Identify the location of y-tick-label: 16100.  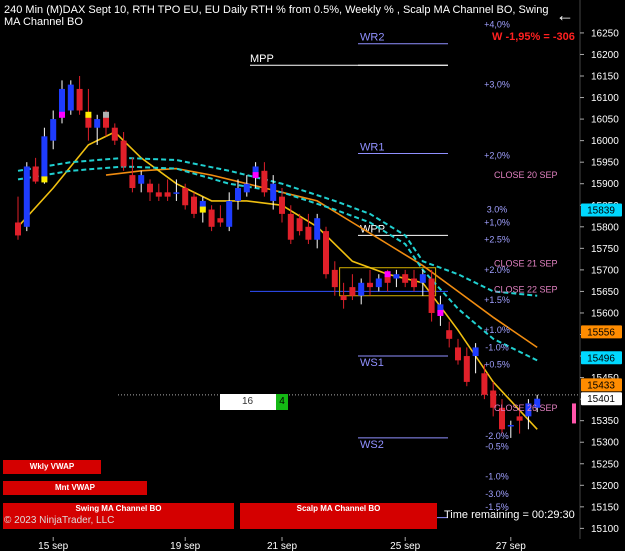
(605, 98).